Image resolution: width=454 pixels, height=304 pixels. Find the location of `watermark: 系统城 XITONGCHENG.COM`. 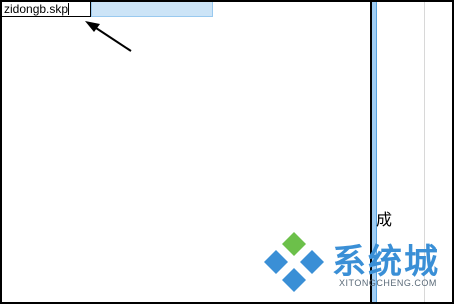

watermark: 系统城 XITONGCHENG.COM is located at coordinates (357, 262).